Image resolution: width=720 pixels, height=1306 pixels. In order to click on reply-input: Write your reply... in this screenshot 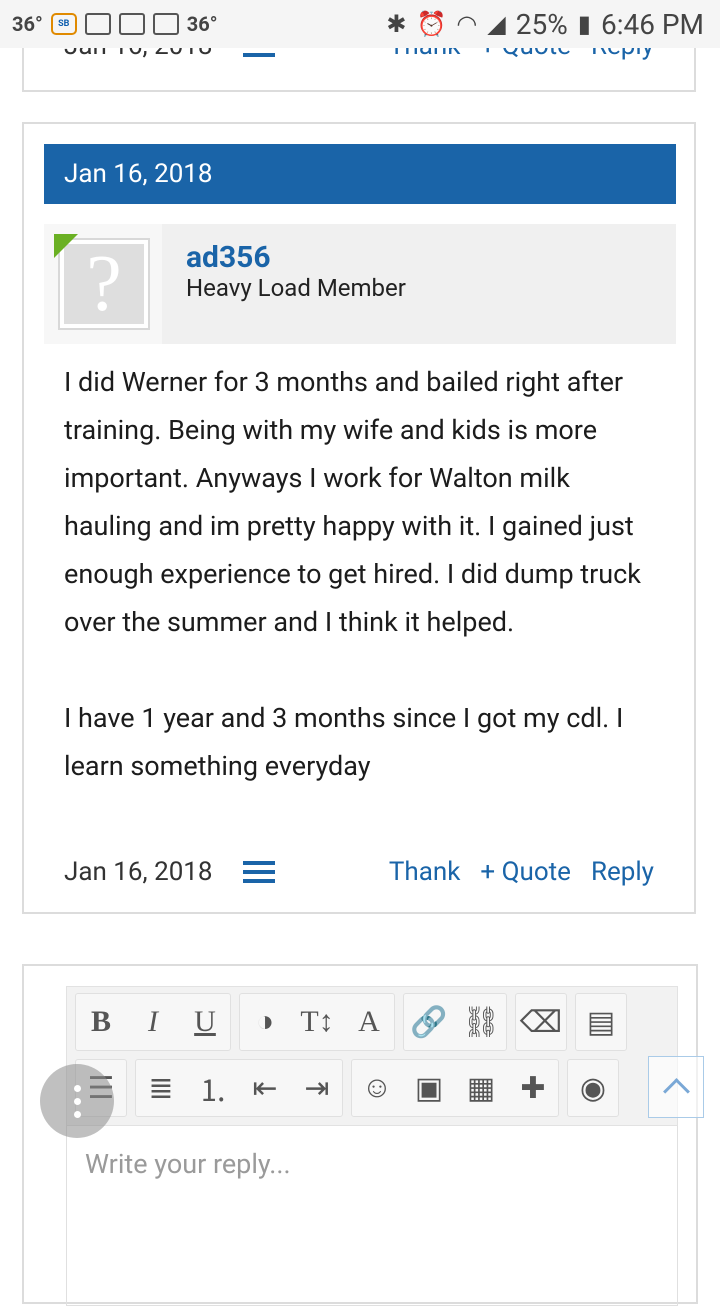, I will do `click(372, 1216)`.